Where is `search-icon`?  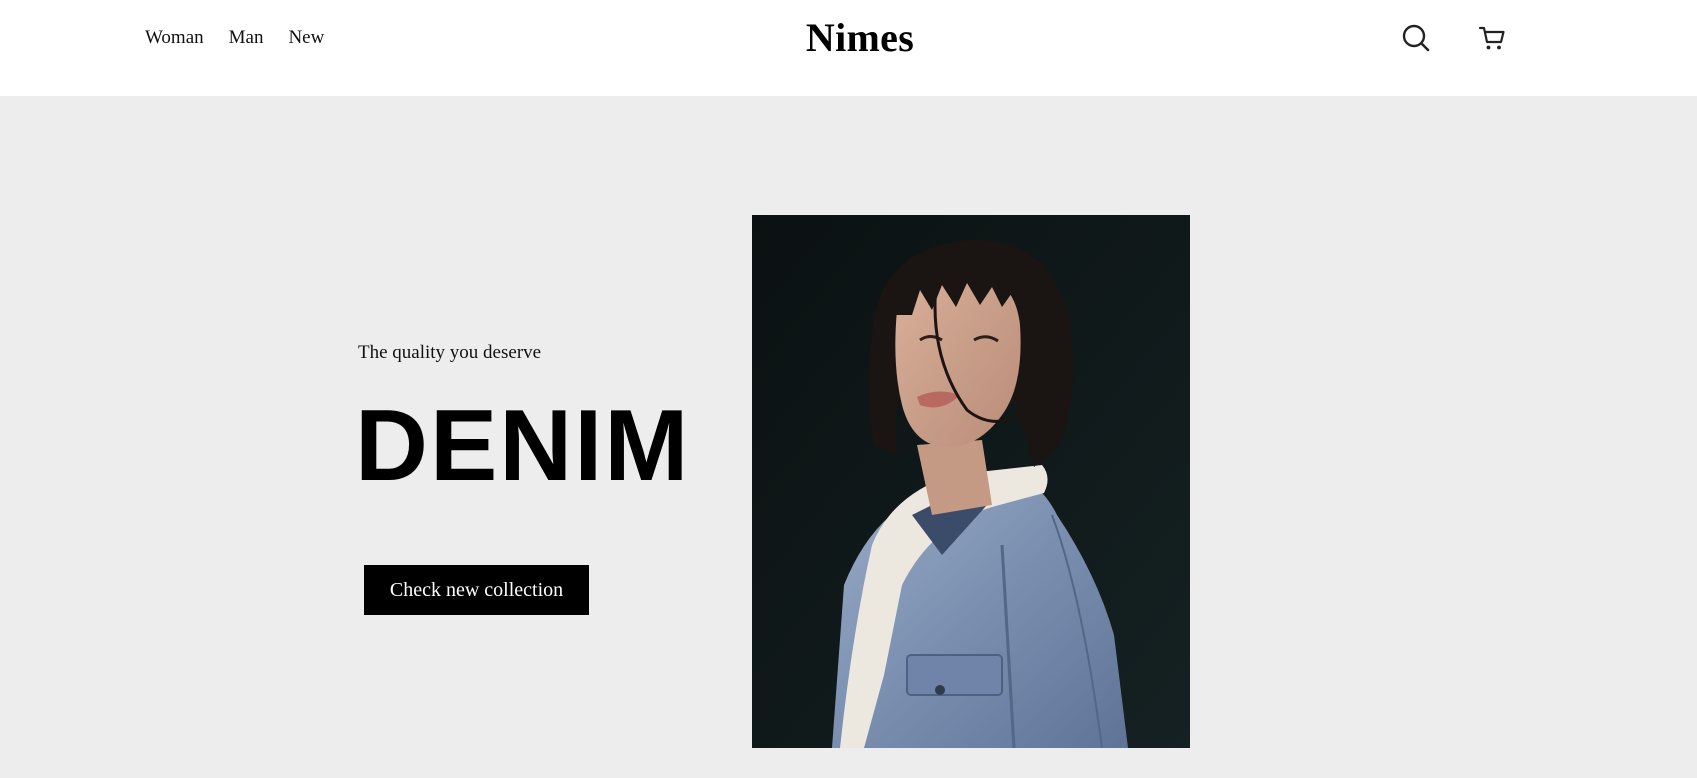
search-icon is located at coordinates (1416, 38).